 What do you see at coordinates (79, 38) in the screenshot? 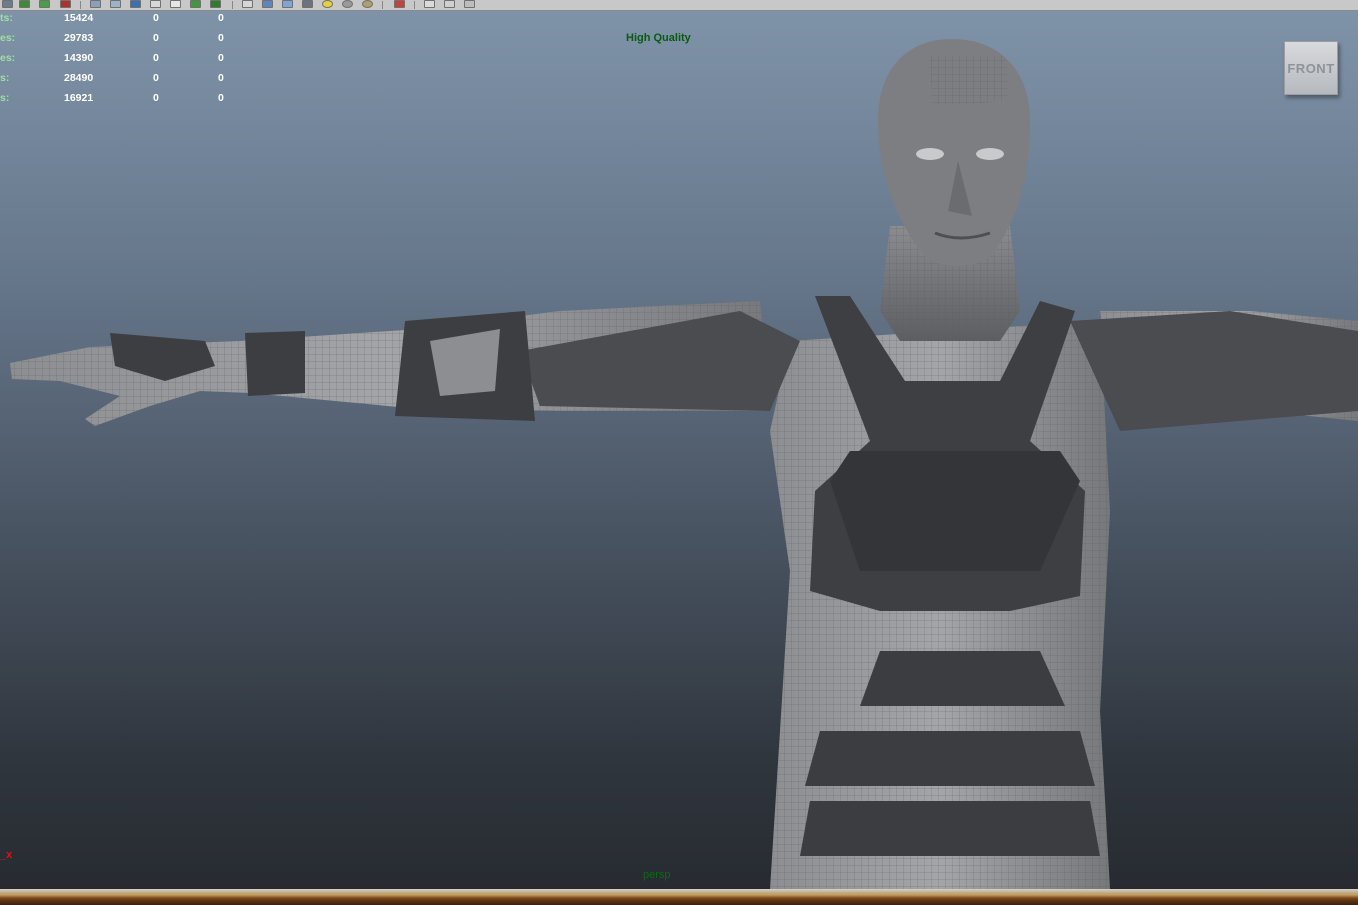
I see `hud-value: 29783` at bounding box center [79, 38].